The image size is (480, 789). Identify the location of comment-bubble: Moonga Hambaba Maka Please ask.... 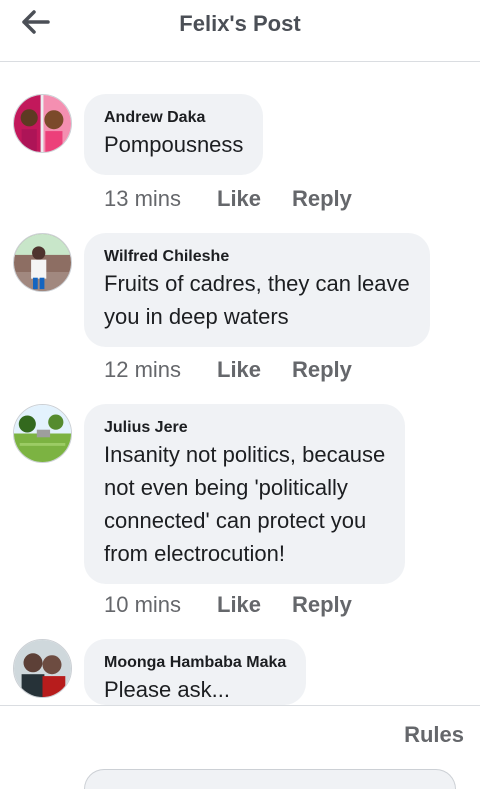
(195, 672).